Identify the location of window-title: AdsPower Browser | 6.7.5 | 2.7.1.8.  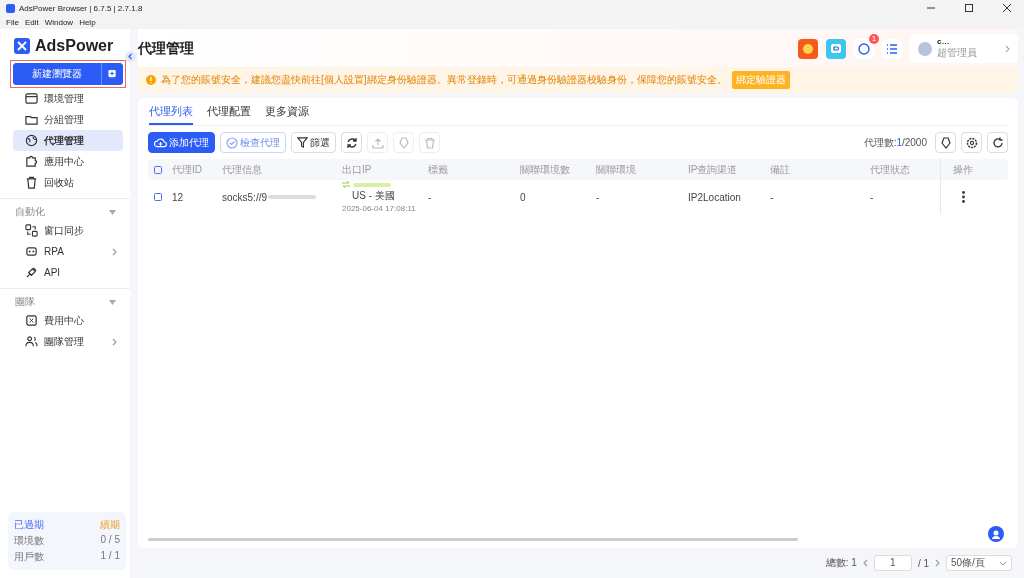
(81, 8).